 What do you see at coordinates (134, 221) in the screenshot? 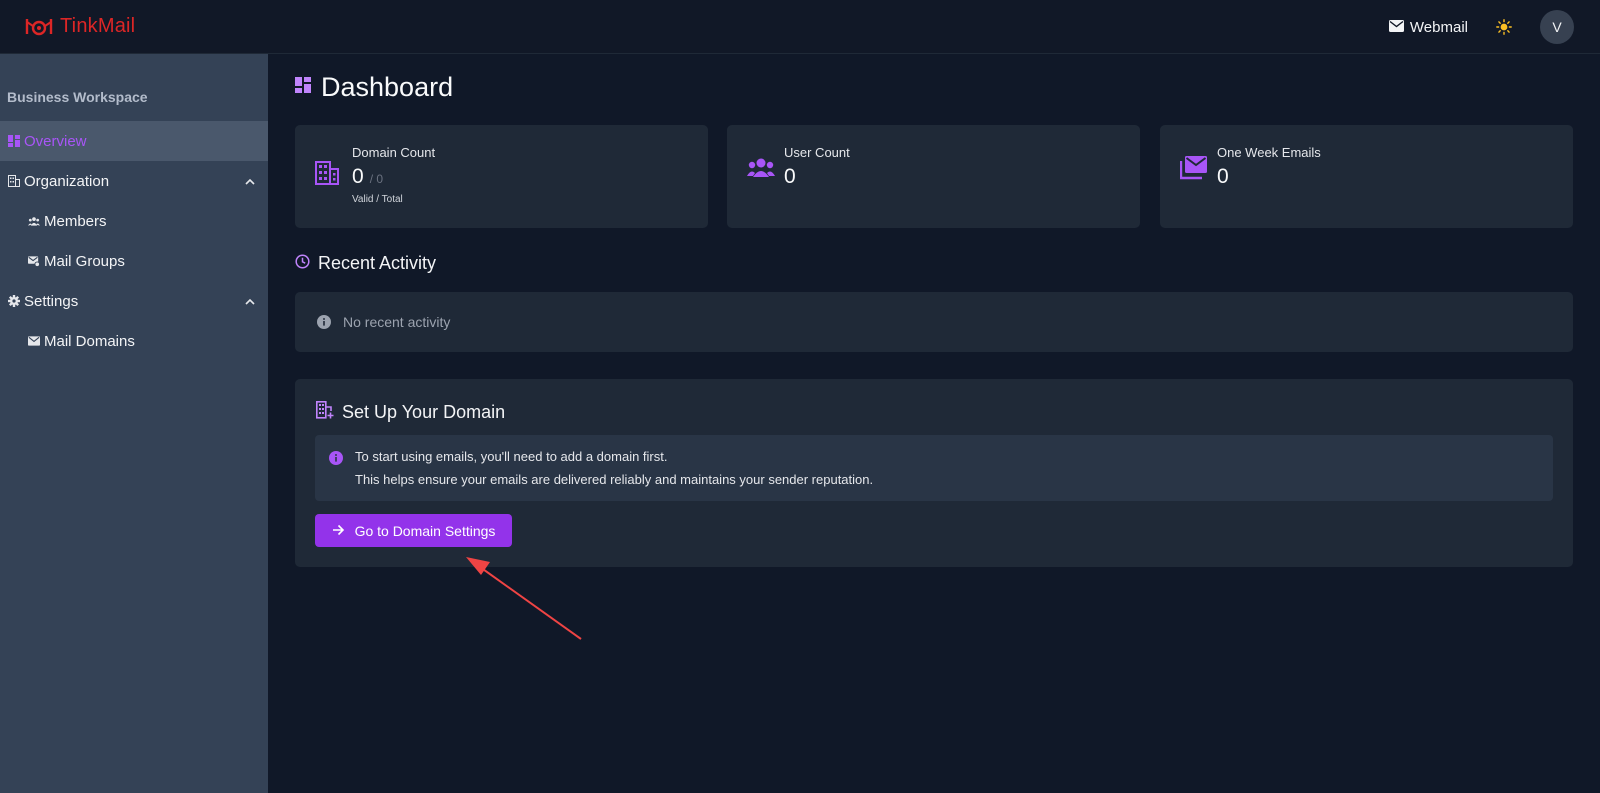
I see `sidebar-item-members: Members` at bounding box center [134, 221].